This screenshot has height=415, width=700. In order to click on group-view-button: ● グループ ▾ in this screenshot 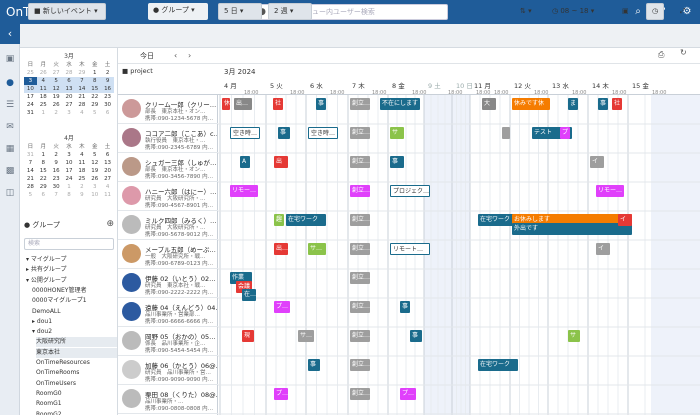, I will do `click(178, 11)`.